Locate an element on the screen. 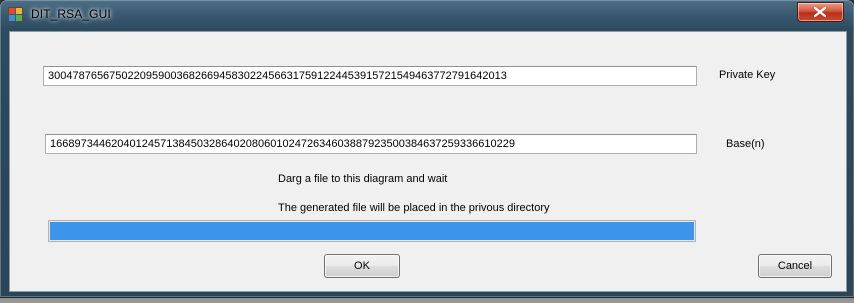  progress-fill is located at coordinates (372, 231).